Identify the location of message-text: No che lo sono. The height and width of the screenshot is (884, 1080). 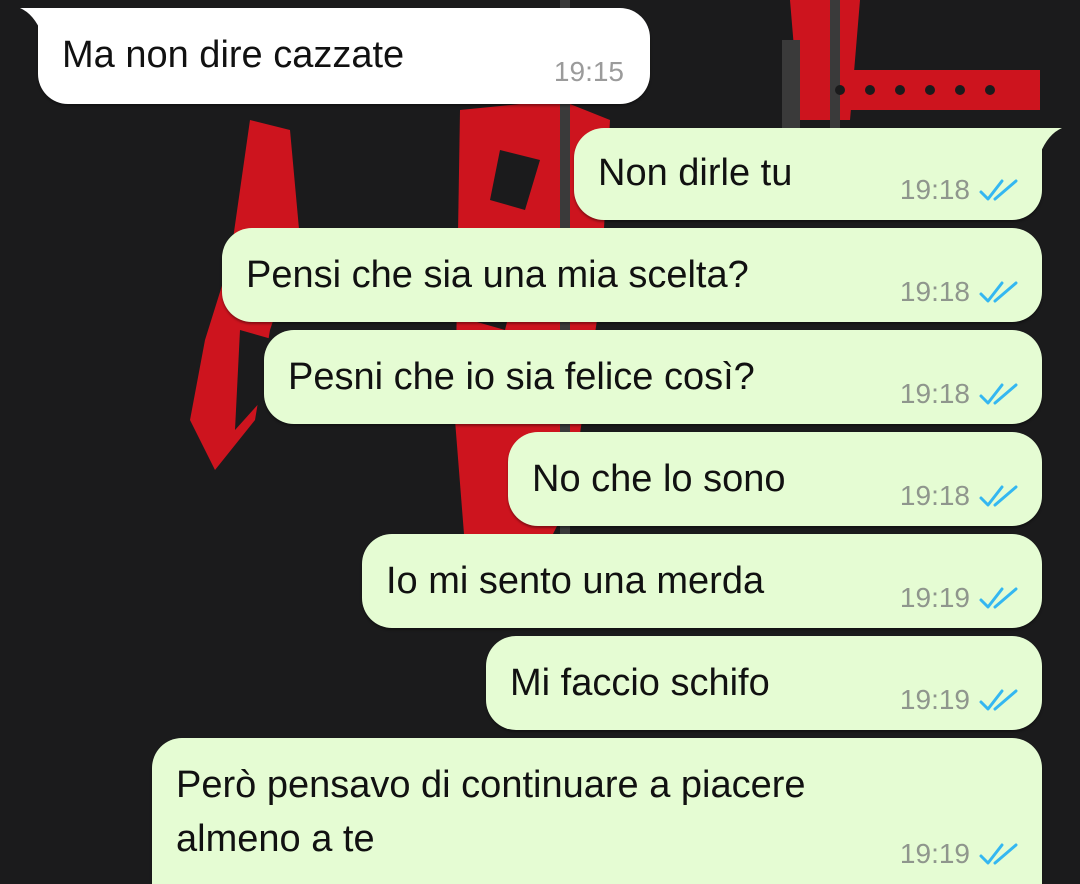
(659, 479).